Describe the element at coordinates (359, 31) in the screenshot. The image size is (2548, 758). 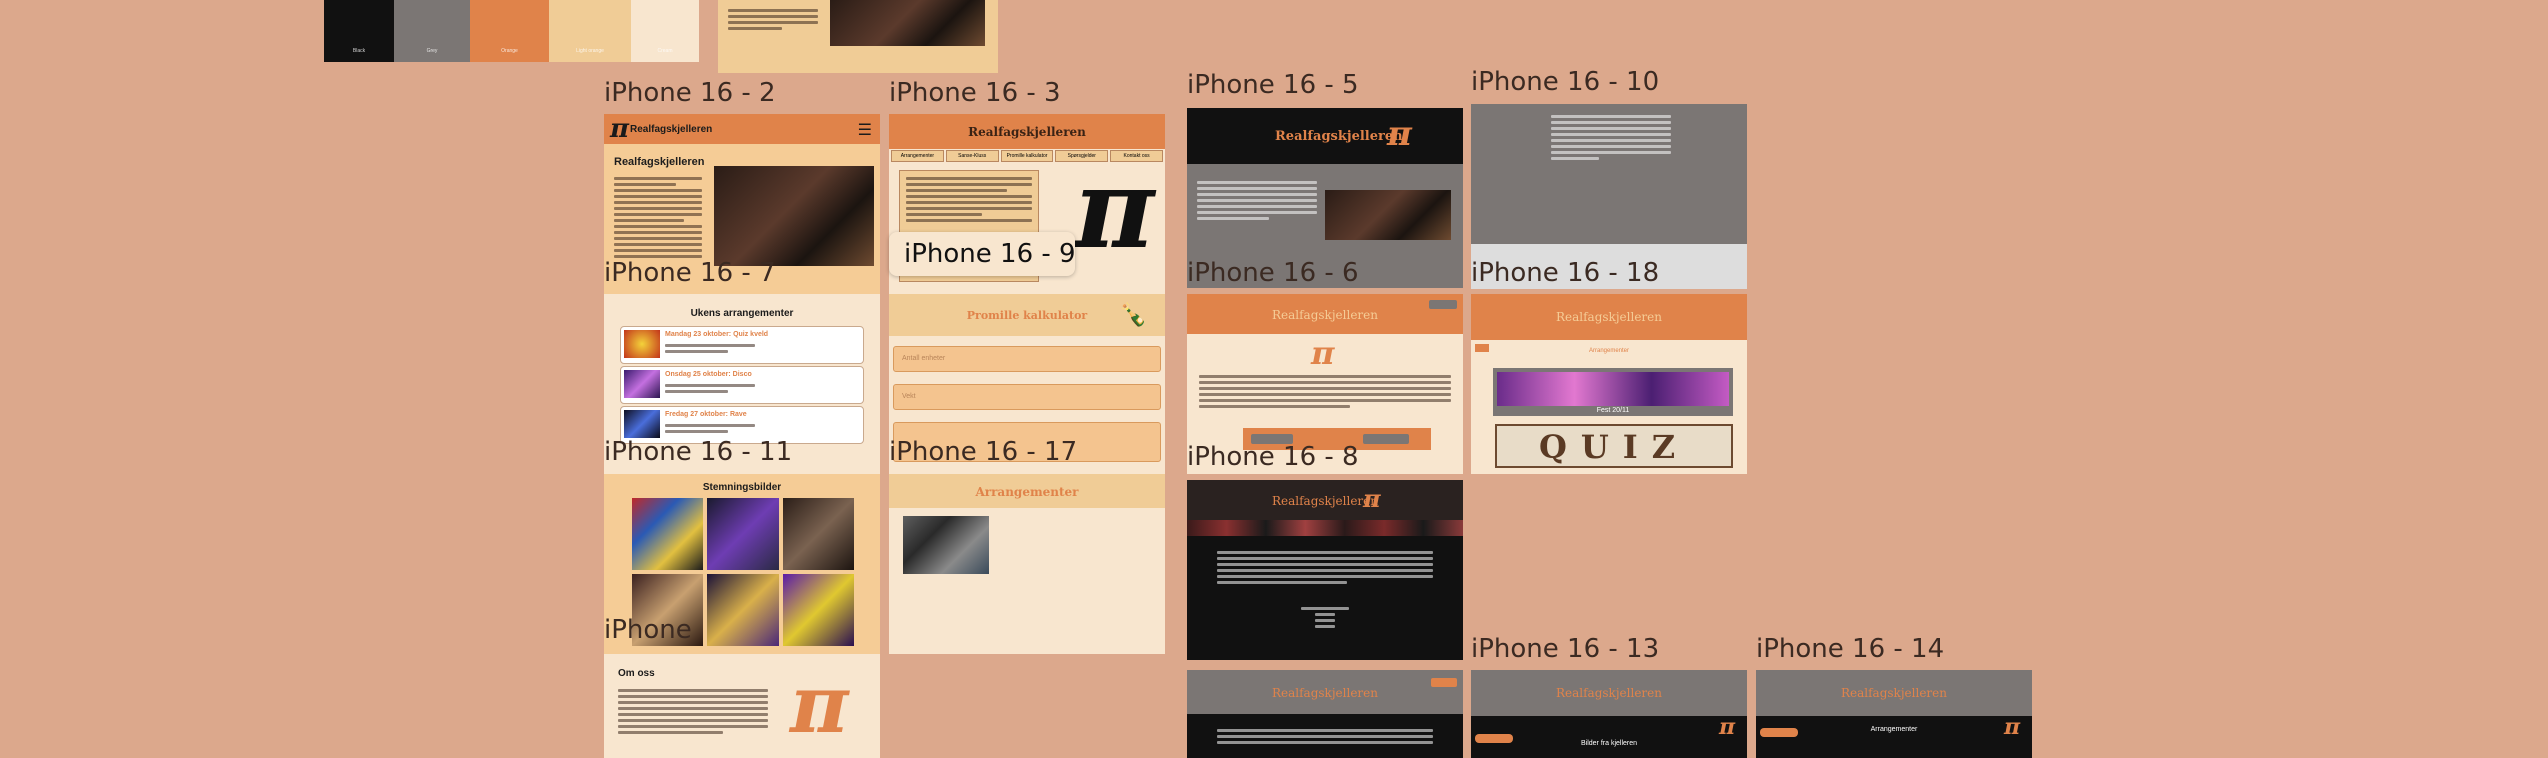
I see `swatch-black: Black` at that location.